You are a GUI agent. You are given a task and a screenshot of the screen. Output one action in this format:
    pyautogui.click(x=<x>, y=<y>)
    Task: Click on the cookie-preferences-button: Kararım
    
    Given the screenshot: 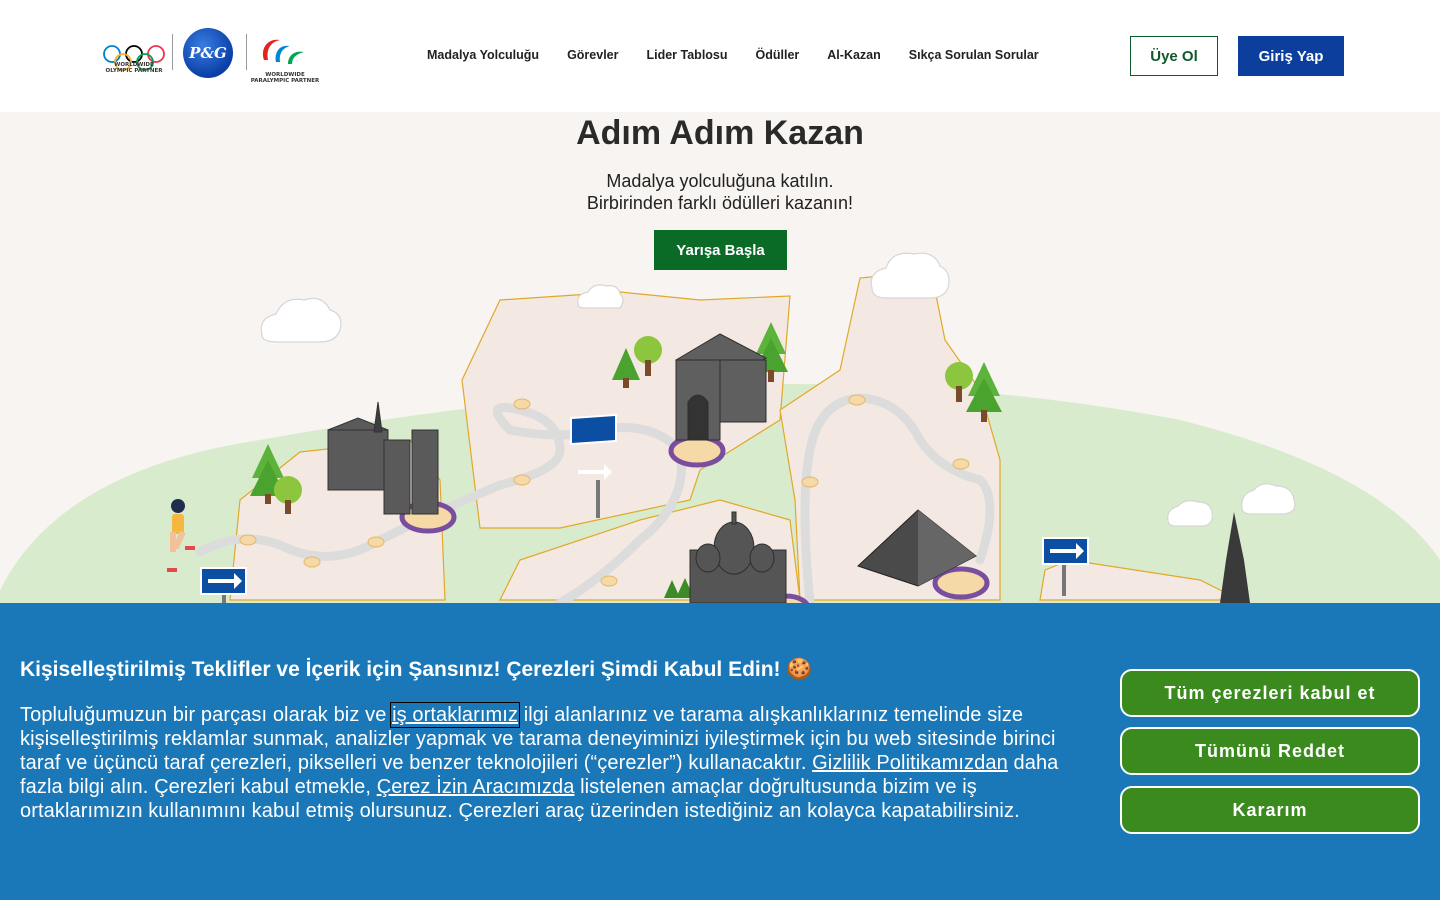 What is the action you would take?
    pyautogui.click(x=1270, y=810)
    